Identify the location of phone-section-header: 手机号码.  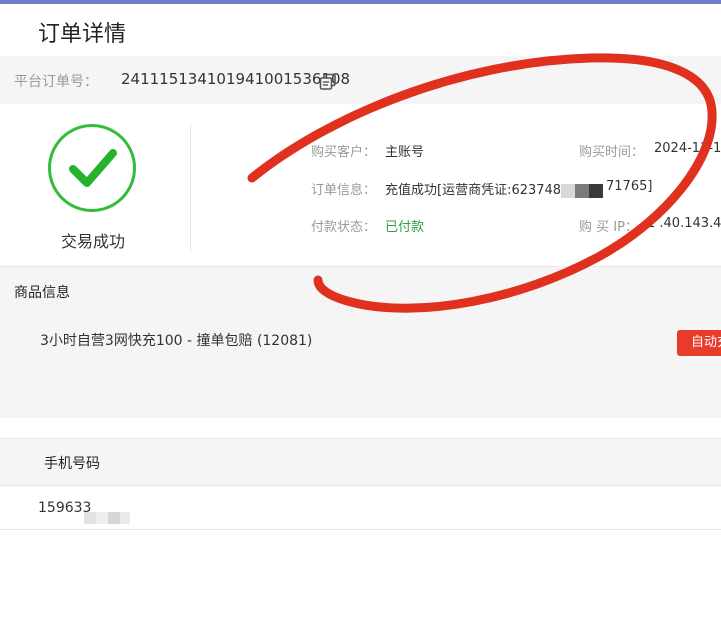
(360, 462).